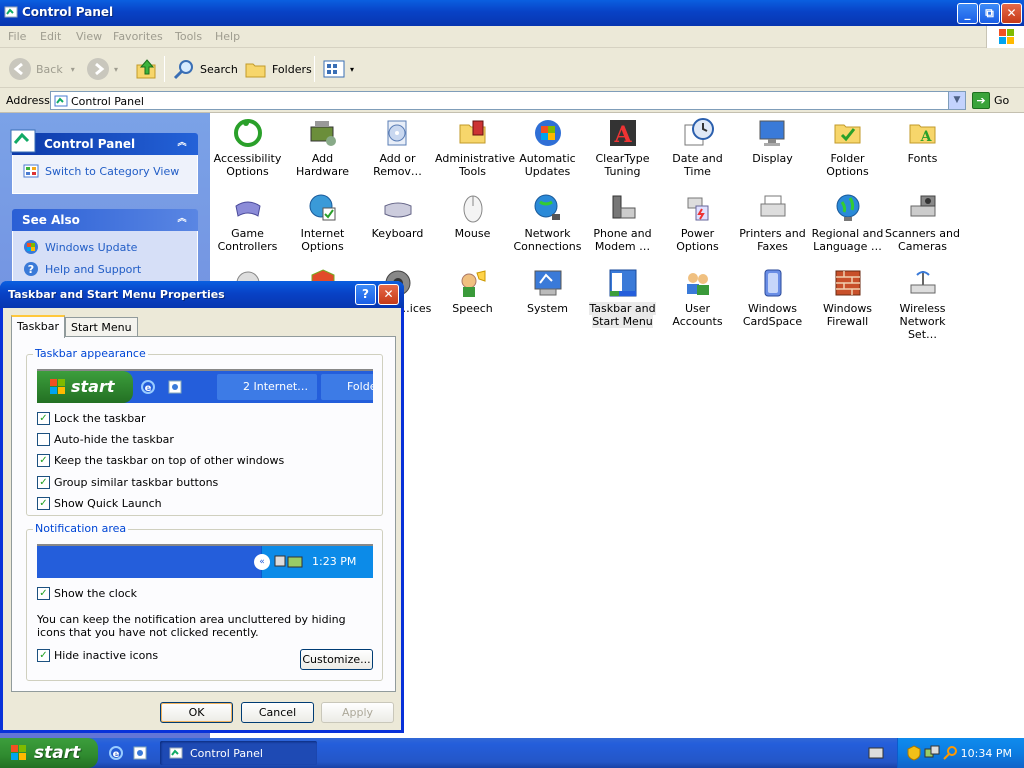  What do you see at coordinates (93, 269) in the screenshot?
I see `help-and-support-label: Help and Support` at bounding box center [93, 269].